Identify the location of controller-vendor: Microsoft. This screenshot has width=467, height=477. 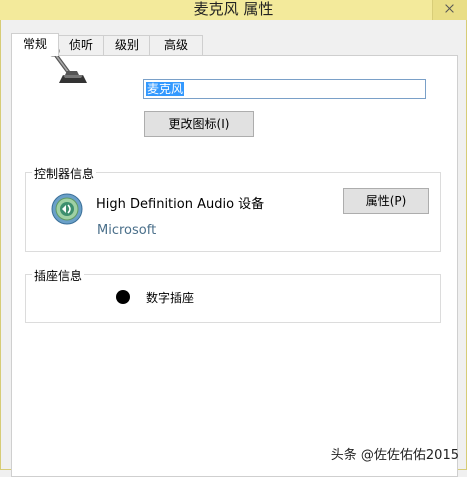
(127, 230).